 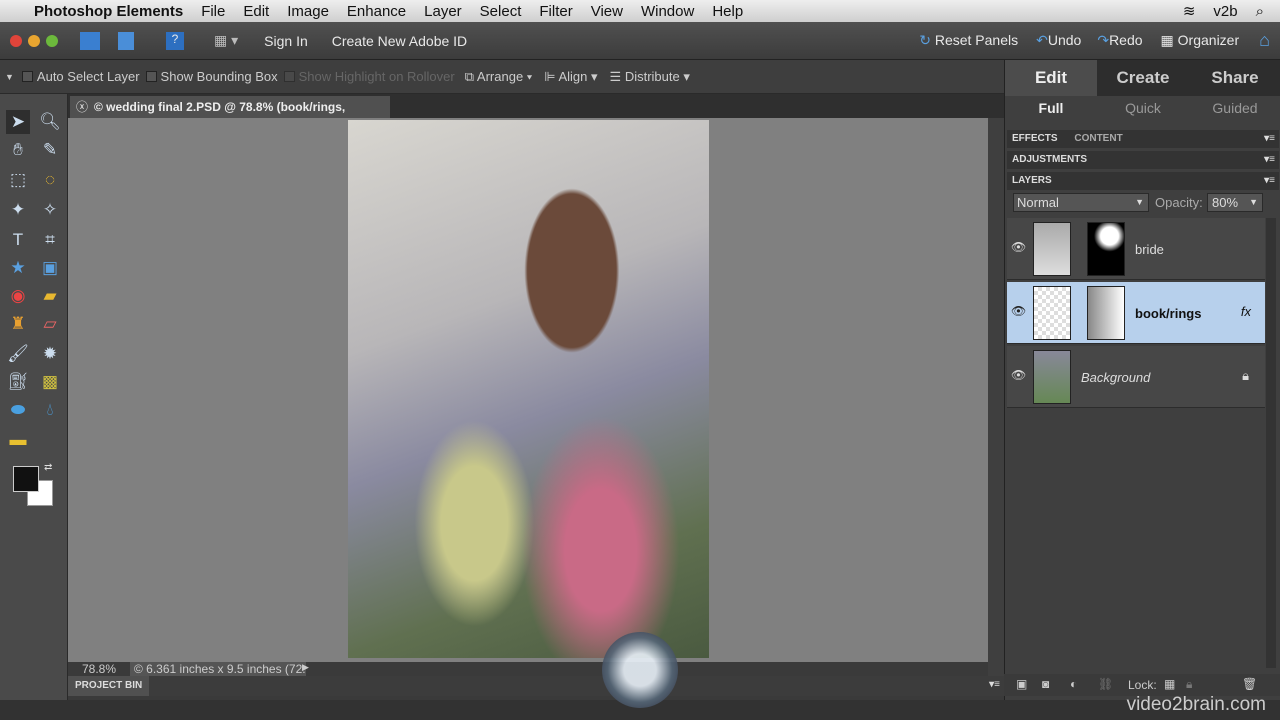 I want to click on layout-icon: ▦ ▾, so click(x=226, y=40).